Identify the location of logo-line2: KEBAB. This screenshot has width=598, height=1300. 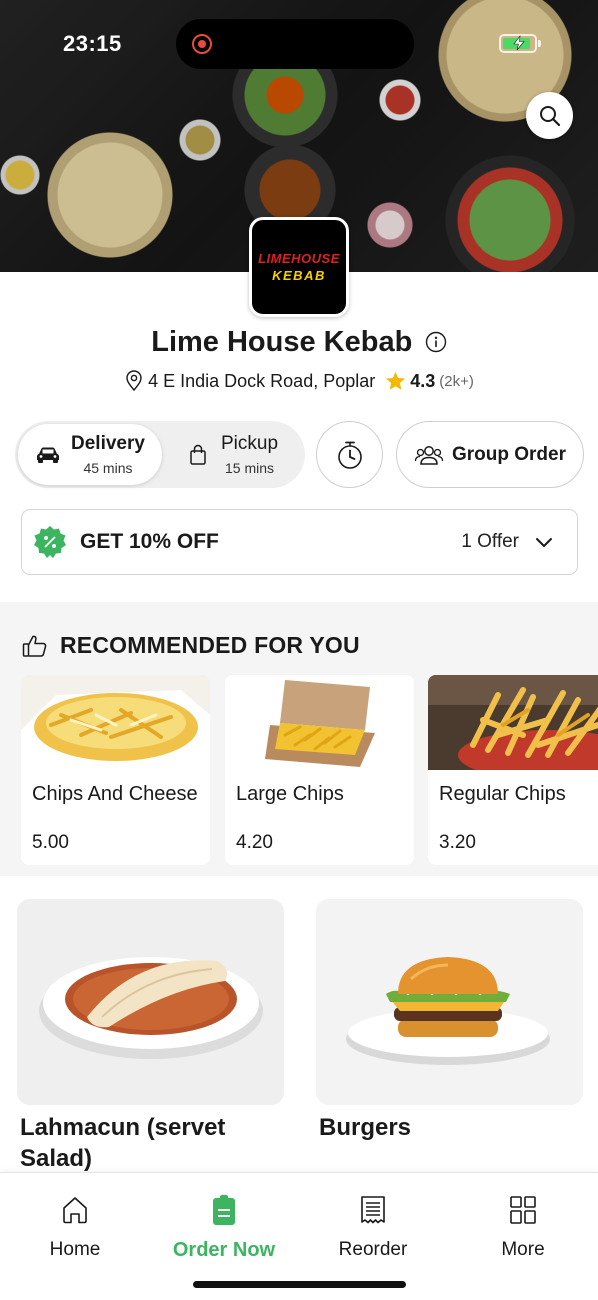
(299, 275).